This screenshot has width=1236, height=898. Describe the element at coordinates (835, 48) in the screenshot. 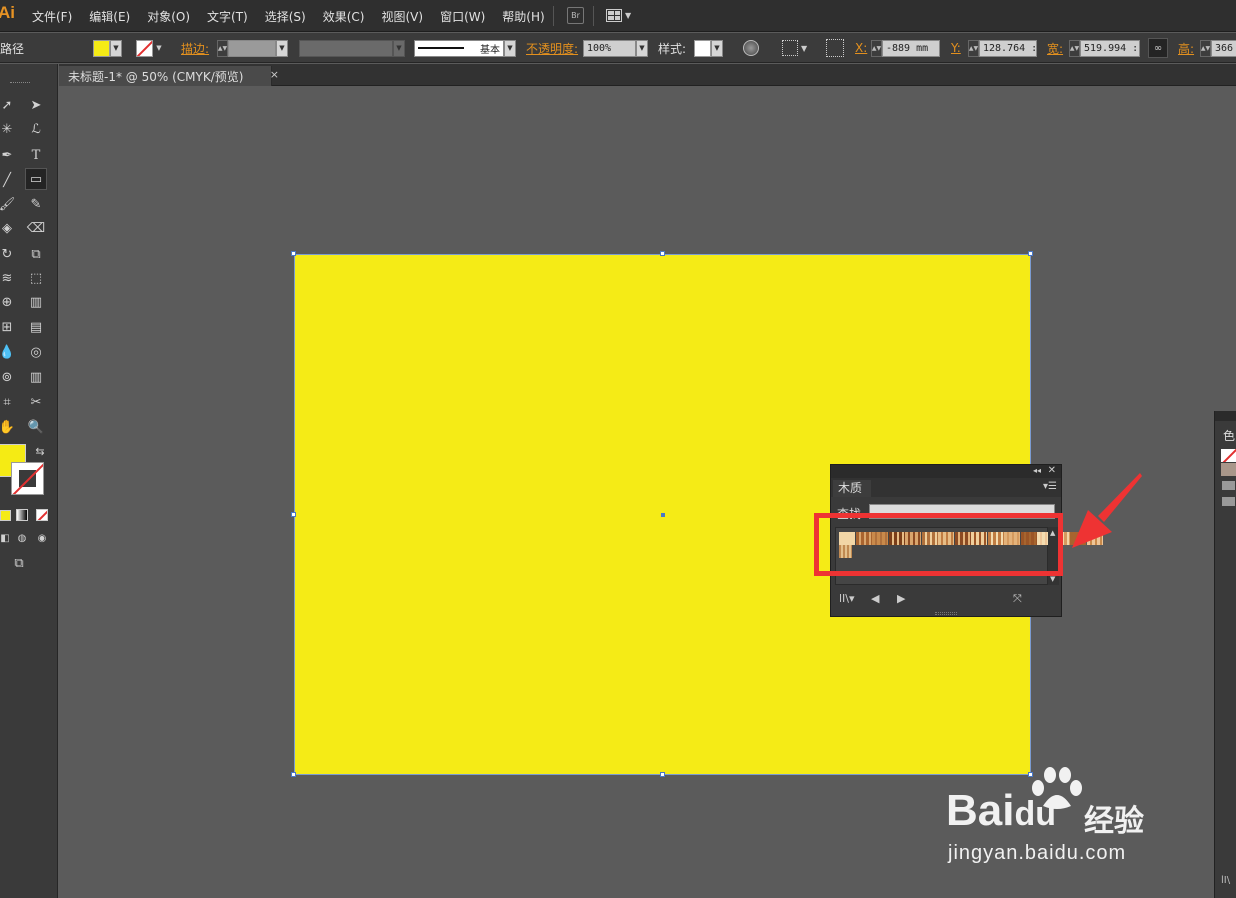

I see `reference-point-icon` at that location.